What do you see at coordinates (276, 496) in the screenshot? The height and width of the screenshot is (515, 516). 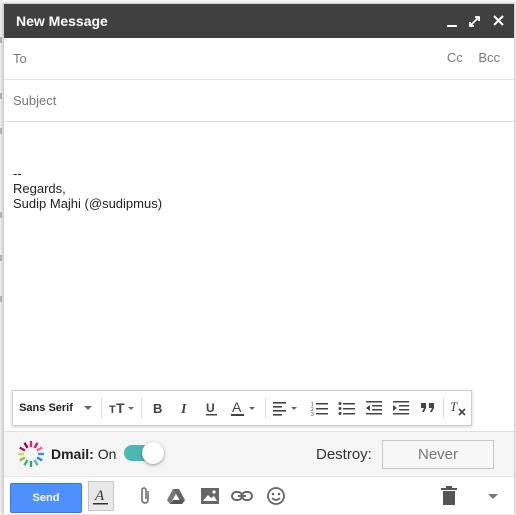 I see `emoji-icon` at bounding box center [276, 496].